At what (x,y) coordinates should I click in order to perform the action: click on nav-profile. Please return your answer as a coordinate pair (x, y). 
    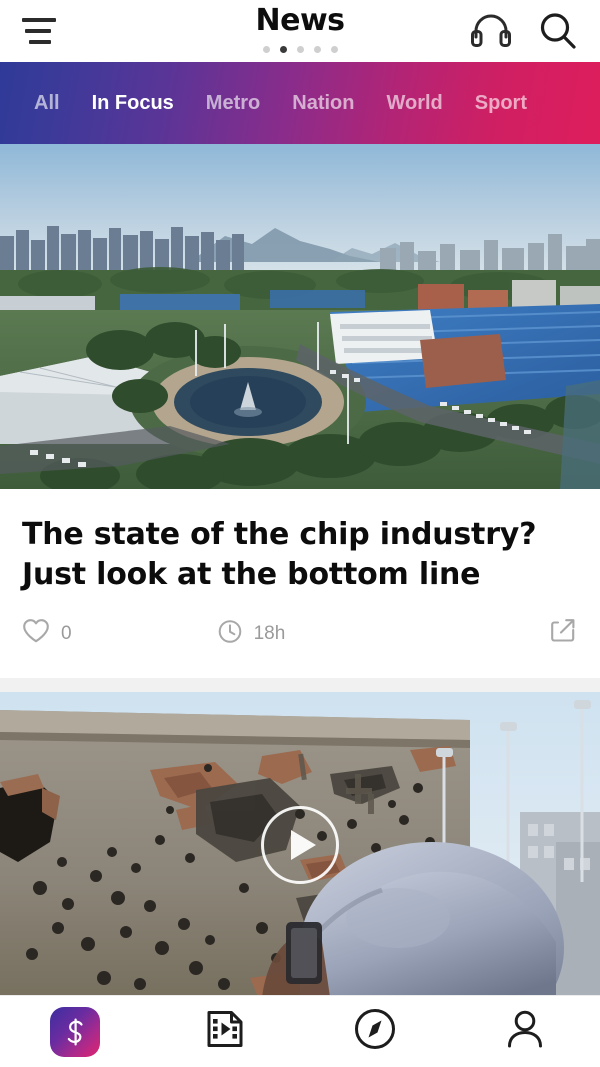
    Looking at the image, I should click on (525, 1031).